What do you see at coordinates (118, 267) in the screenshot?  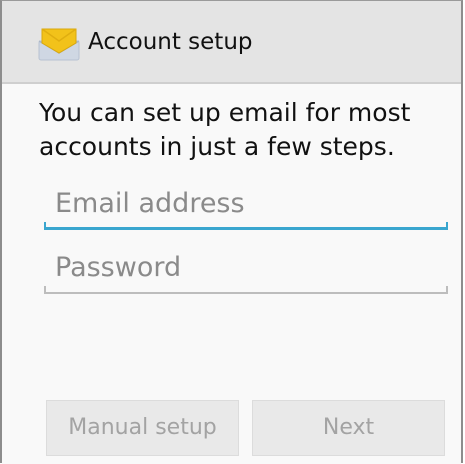 I see `password-placeholder: Password` at bounding box center [118, 267].